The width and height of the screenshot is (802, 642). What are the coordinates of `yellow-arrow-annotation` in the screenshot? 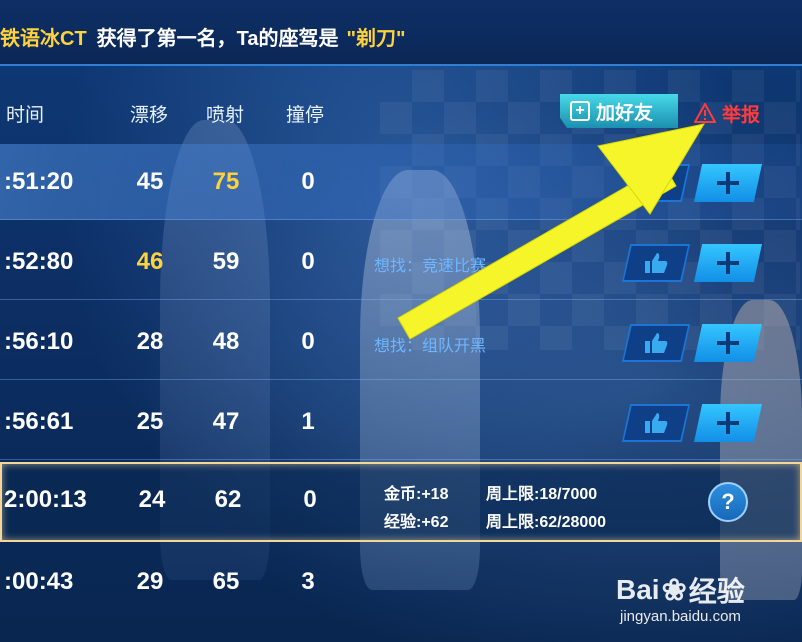 It's located at (551, 231).